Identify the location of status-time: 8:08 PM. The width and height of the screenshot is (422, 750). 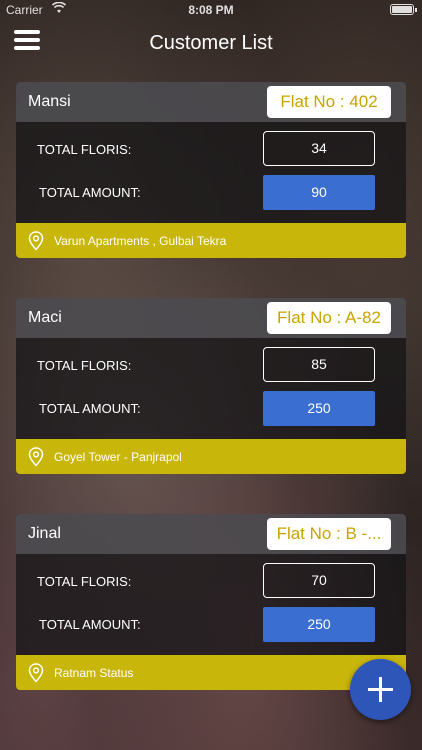
(211, 10).